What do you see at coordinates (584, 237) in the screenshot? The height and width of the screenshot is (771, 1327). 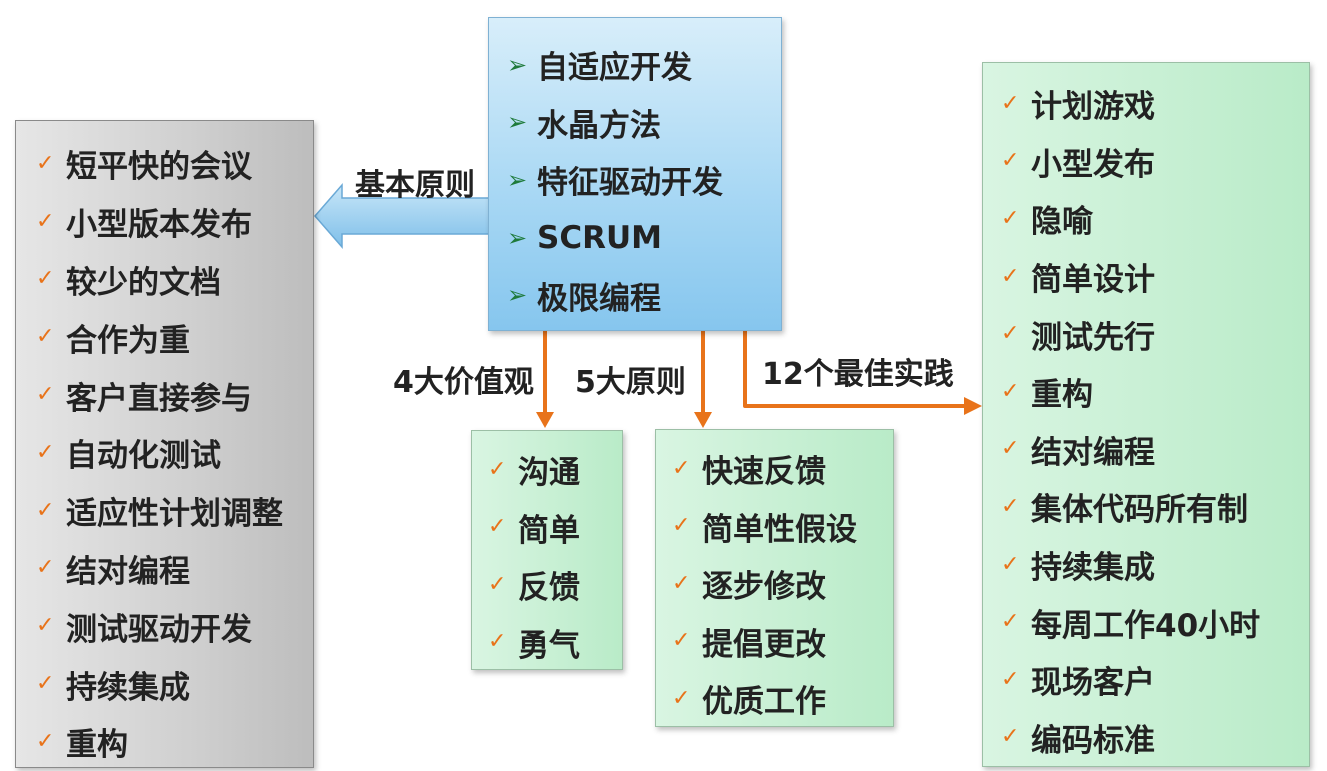 I see `list-item: ➢ SCRUM` at bounding box center [584, 237].